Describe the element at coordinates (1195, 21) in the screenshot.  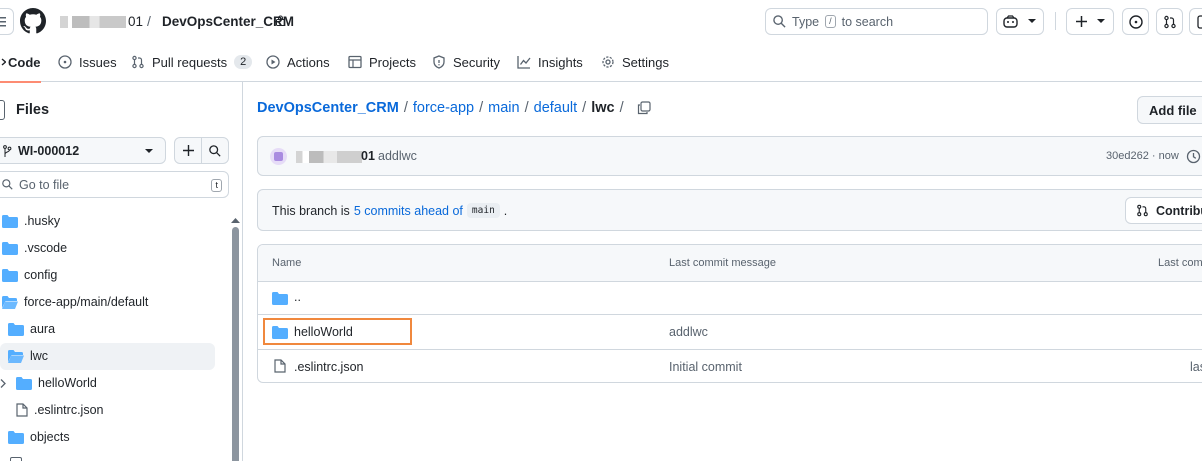
I see `inbox-button` at that location.